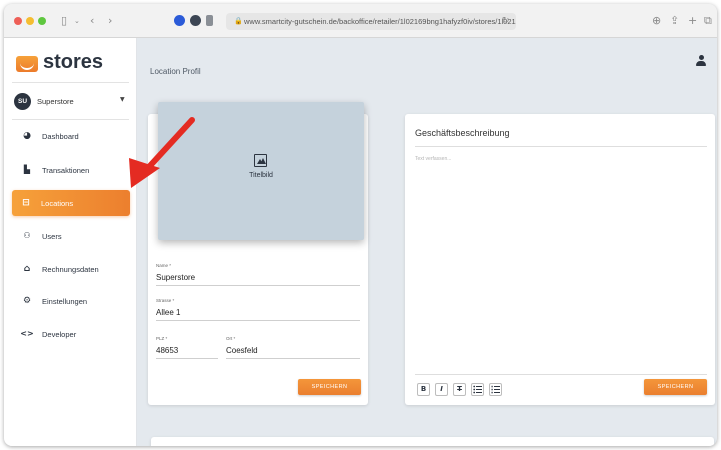 This screenshot has height=450, width=721. Describe the element at coordinates (165, 300) in the screenshot. I see `street-field-label: Strasse *` at that location.